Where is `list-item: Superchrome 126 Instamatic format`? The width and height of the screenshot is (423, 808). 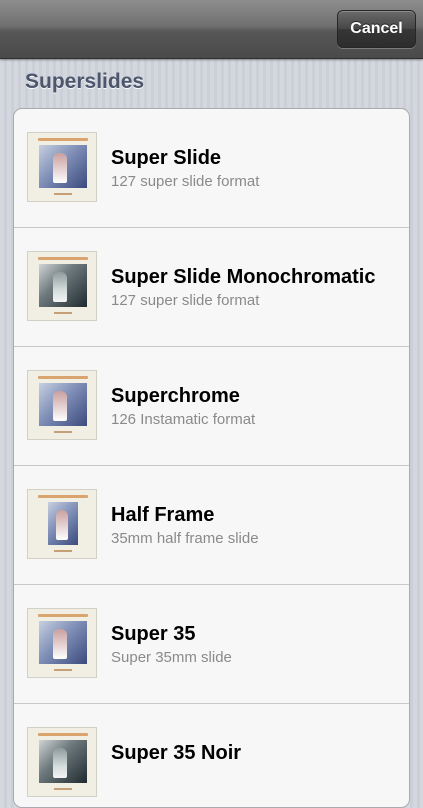
list-item: Superchrome 126 Instamatic format is located at coordinates (211, 406).